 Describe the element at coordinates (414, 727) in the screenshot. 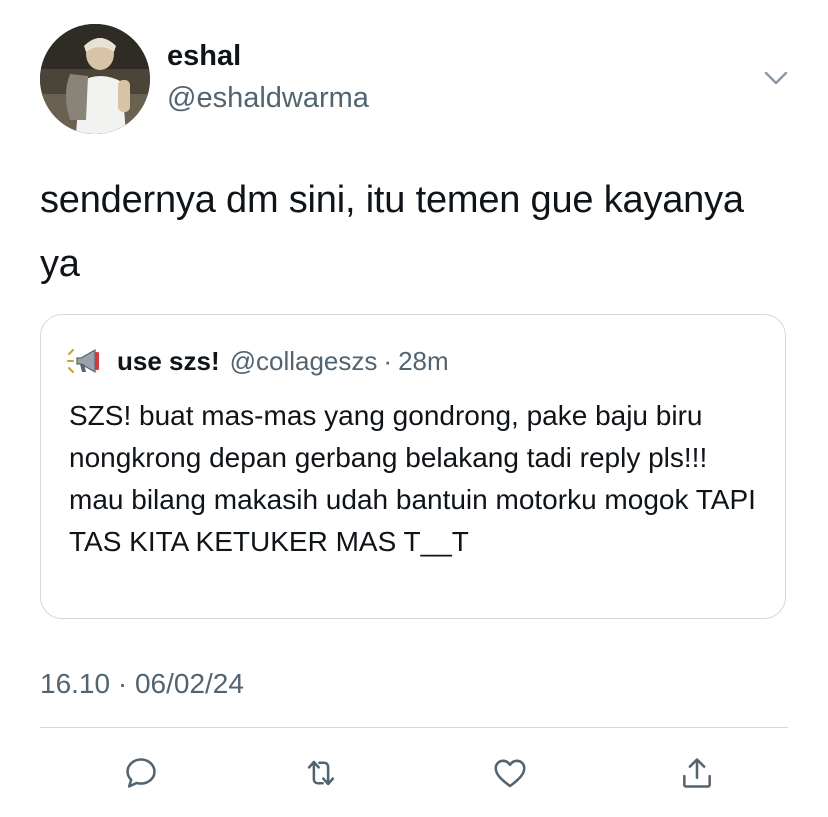

I see `divider` at that location.